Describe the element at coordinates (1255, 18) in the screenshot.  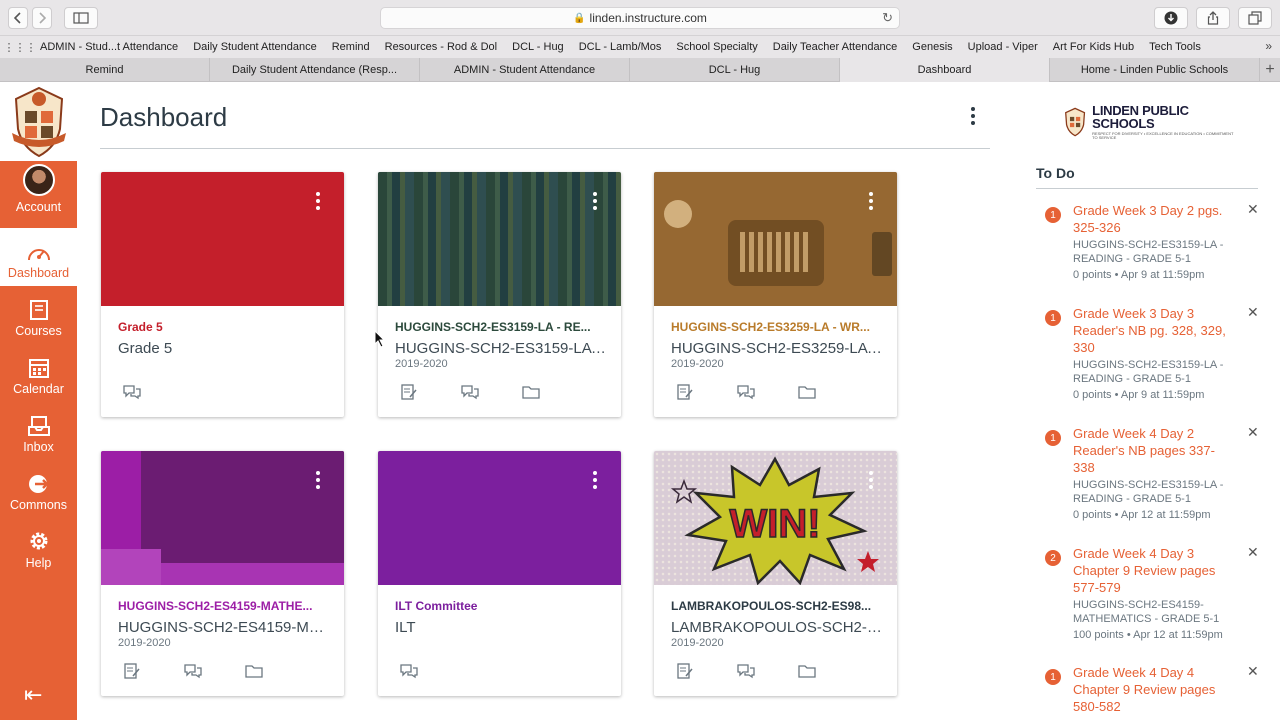
I see `tabs-overview-button` at that location.